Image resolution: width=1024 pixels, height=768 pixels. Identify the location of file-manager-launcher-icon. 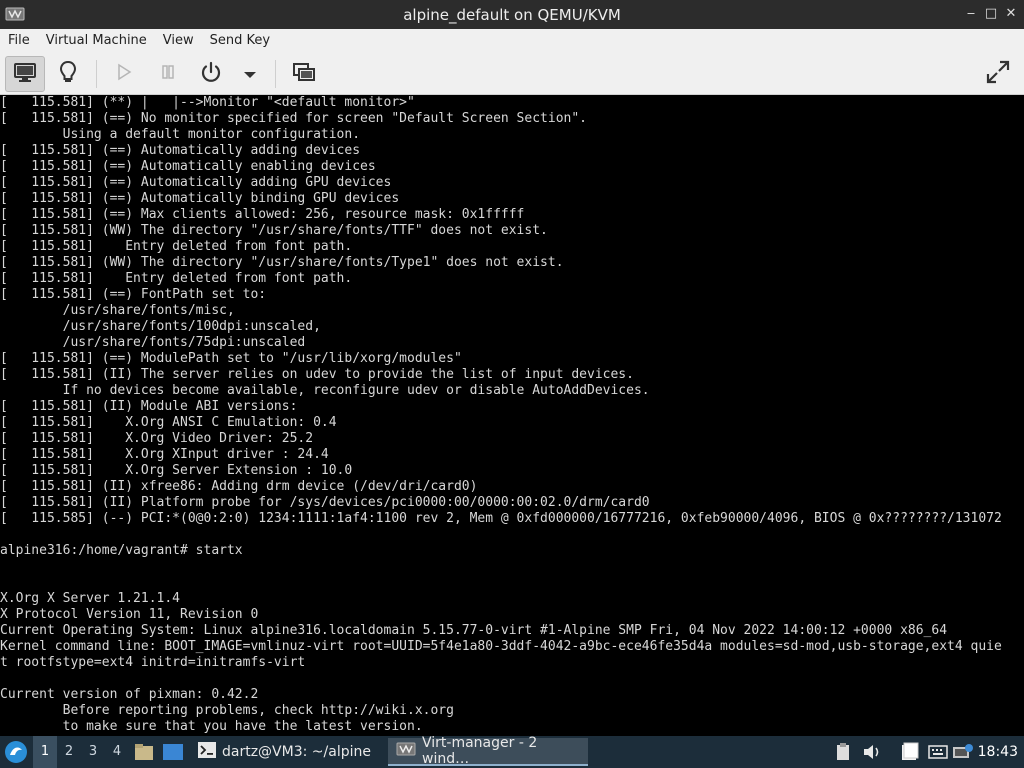
(144, 754).